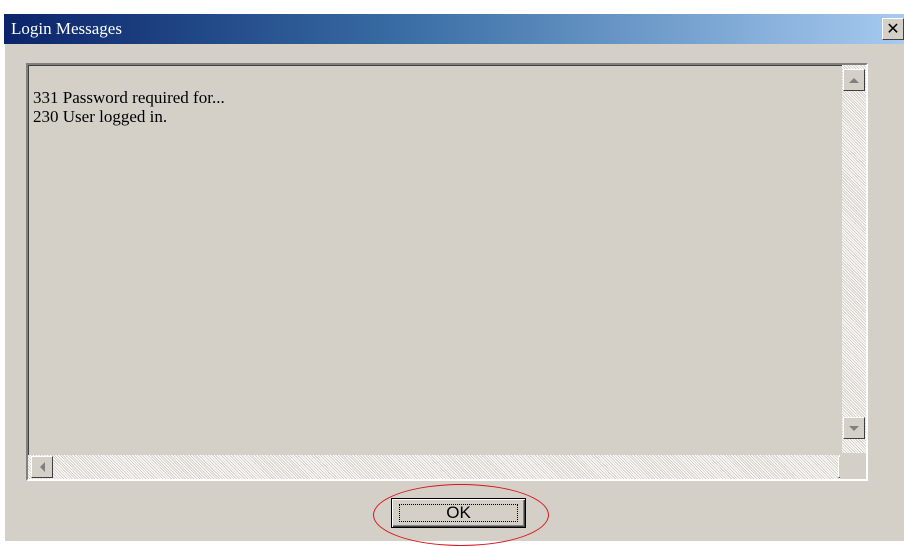 The height and width of the screenshot is (546, 904). I want to click on window-title: Login Messages, so click(66, 28).